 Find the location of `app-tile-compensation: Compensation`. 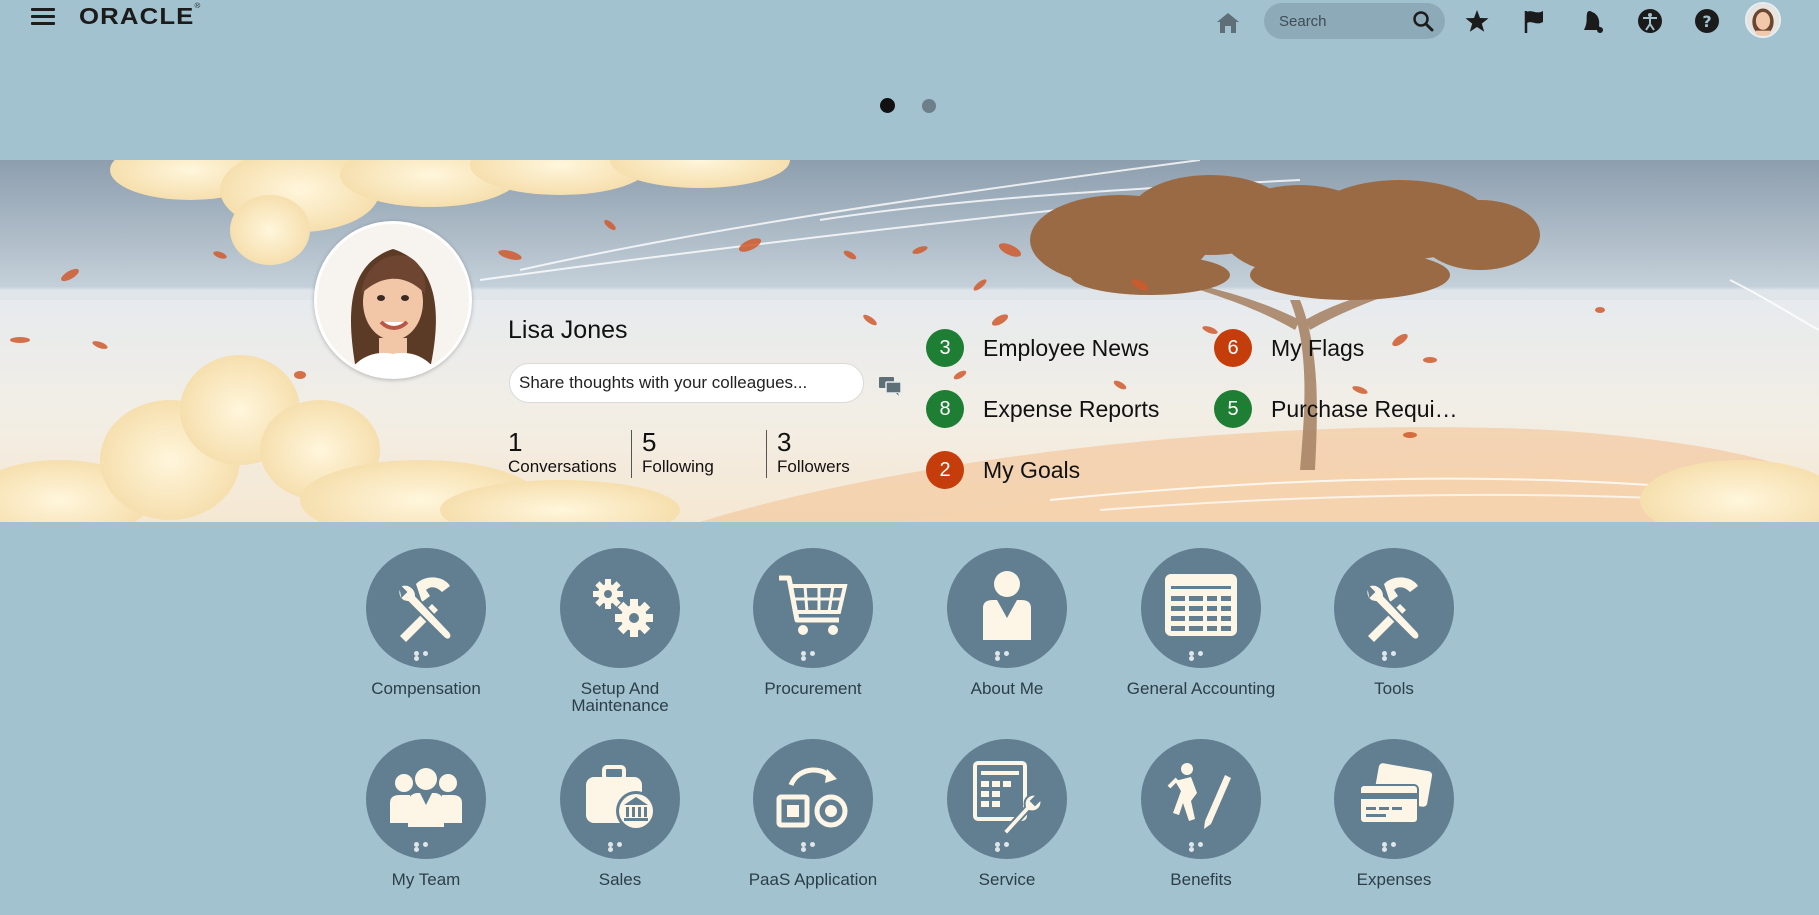

app-tile-compensation: Compensation is located at coordinates (426, 622).